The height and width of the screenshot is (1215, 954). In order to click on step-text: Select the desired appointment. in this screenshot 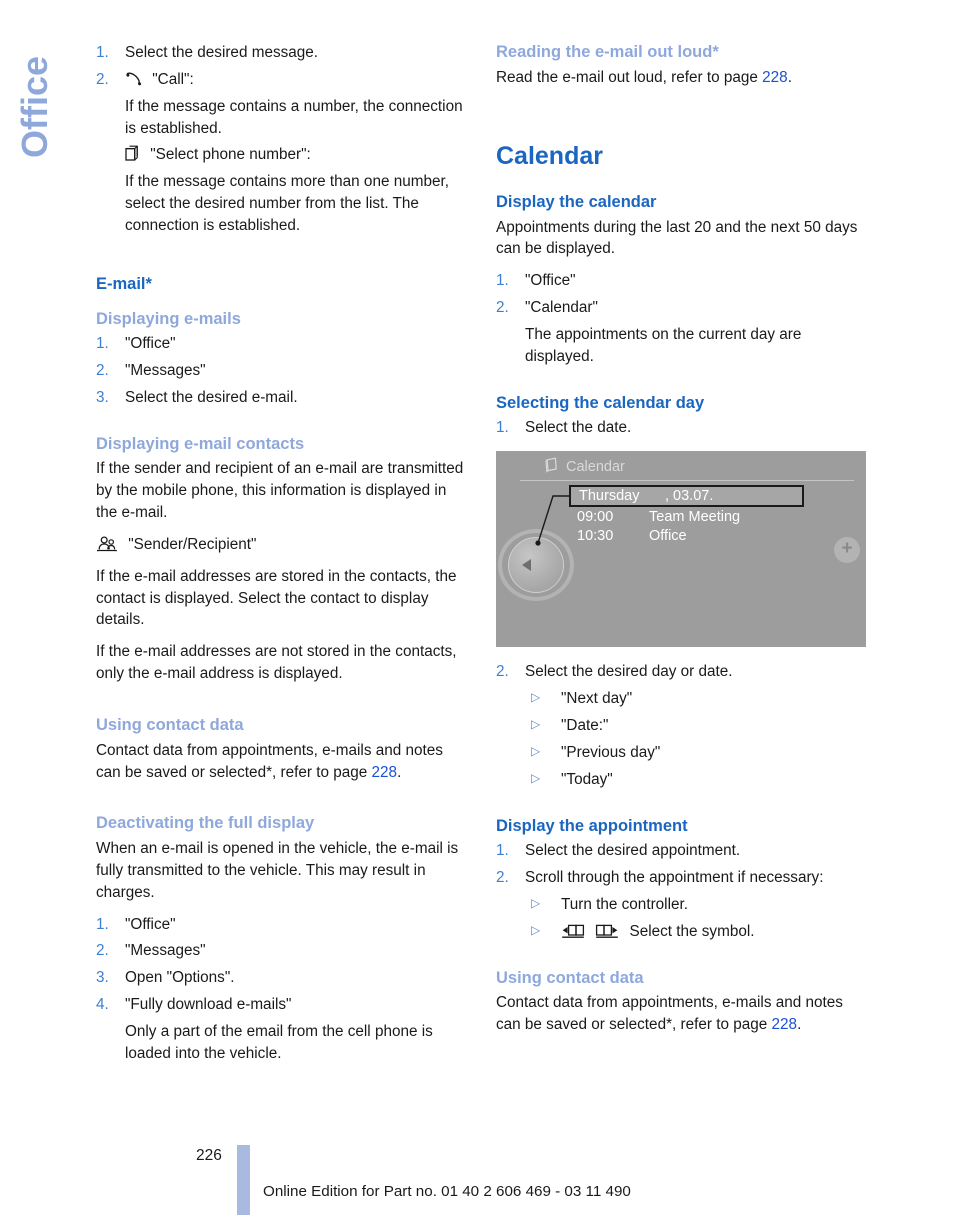, I will do `click(633, 851)`.